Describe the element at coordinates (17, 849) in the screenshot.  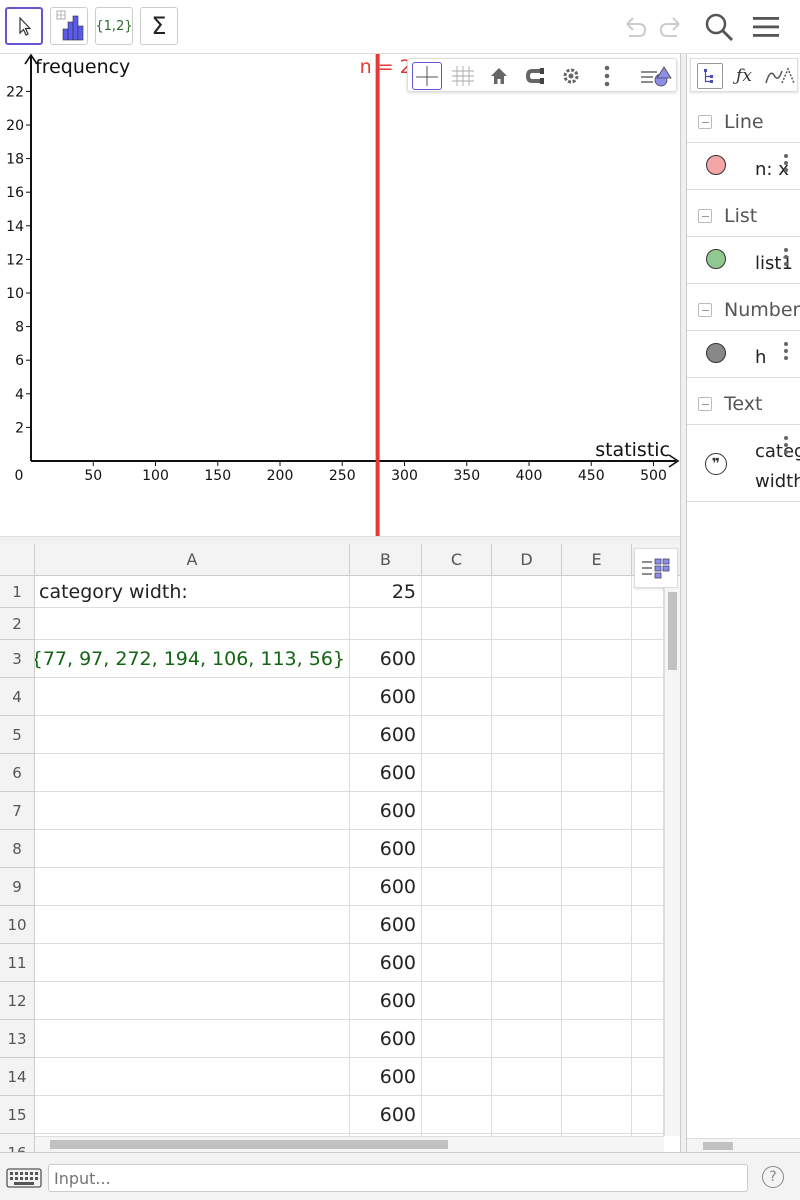
I see `row-header: 8` at that location.